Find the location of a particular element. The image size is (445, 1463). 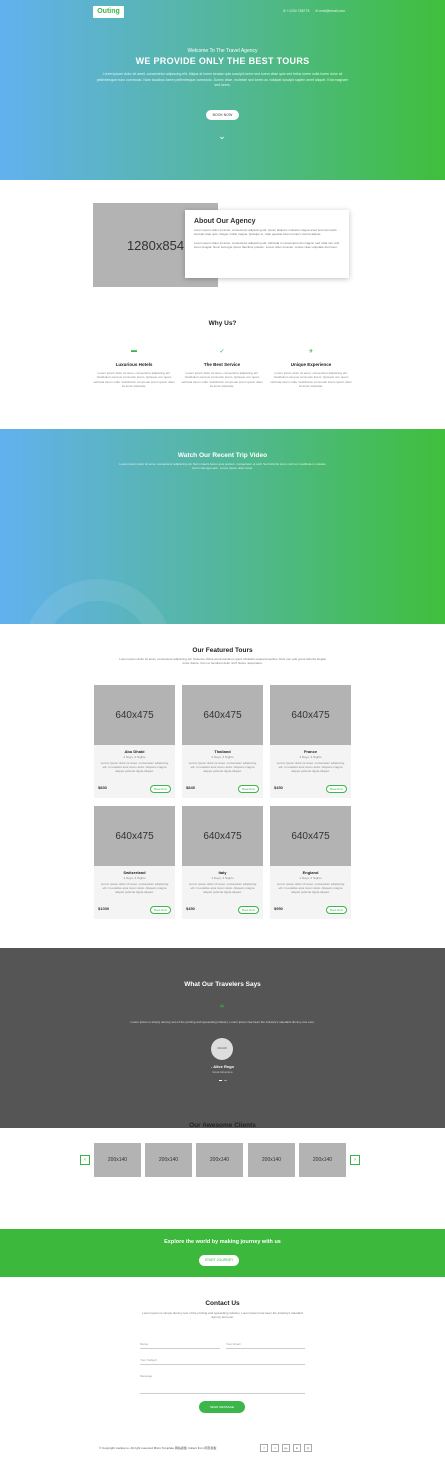

tour-price: $845 is located at coordinates (190, 787).